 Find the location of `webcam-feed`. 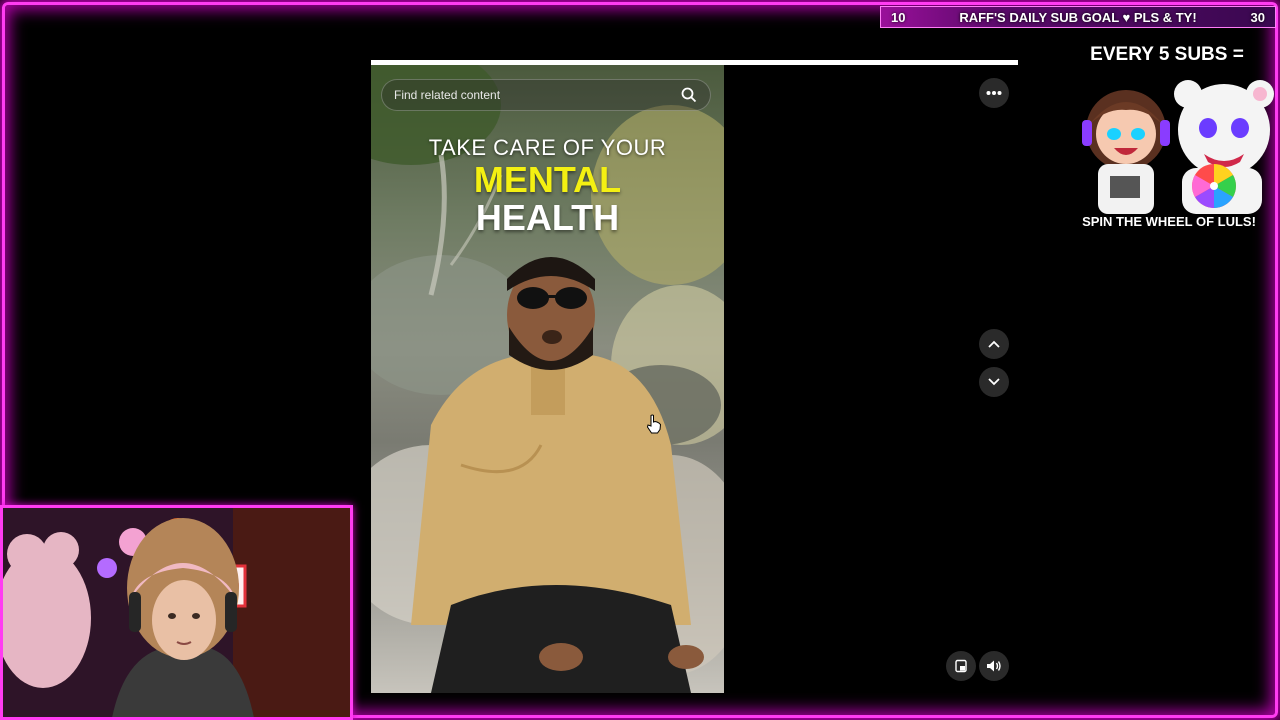

webcam-feed is located at coordinates (176, 612).